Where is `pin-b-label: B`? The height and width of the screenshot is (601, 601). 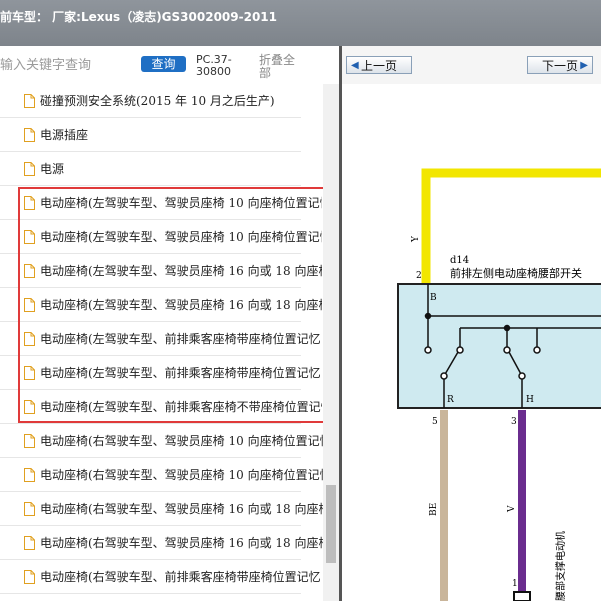
pin-b-label: B is located at coordinates (433, 298).